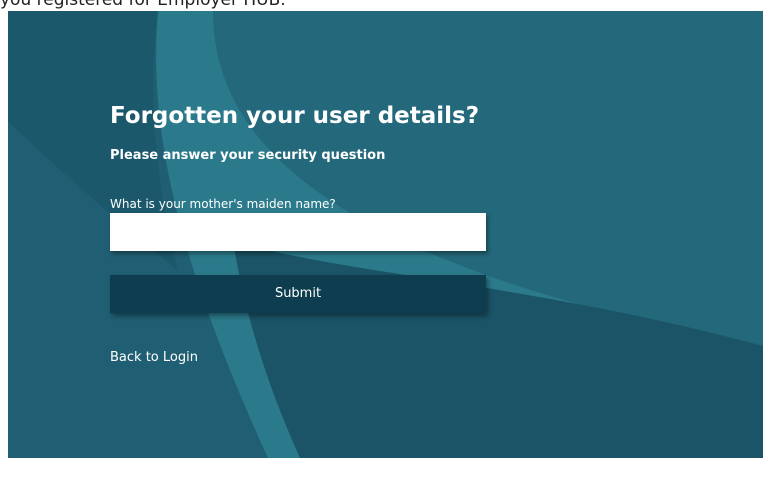  Describe the element at coordinates (381, 5) in the screenshot. I see `top-strip: you registered for Employer HUB.` at that location.